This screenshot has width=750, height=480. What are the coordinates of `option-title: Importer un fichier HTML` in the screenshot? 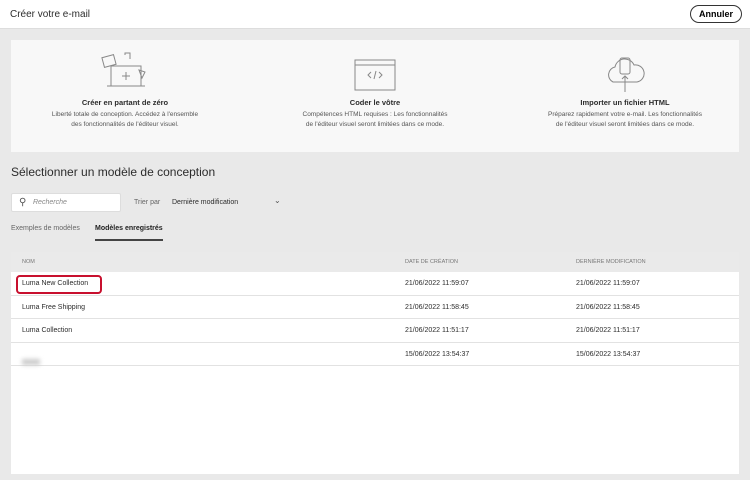 It's located at (625, 102).